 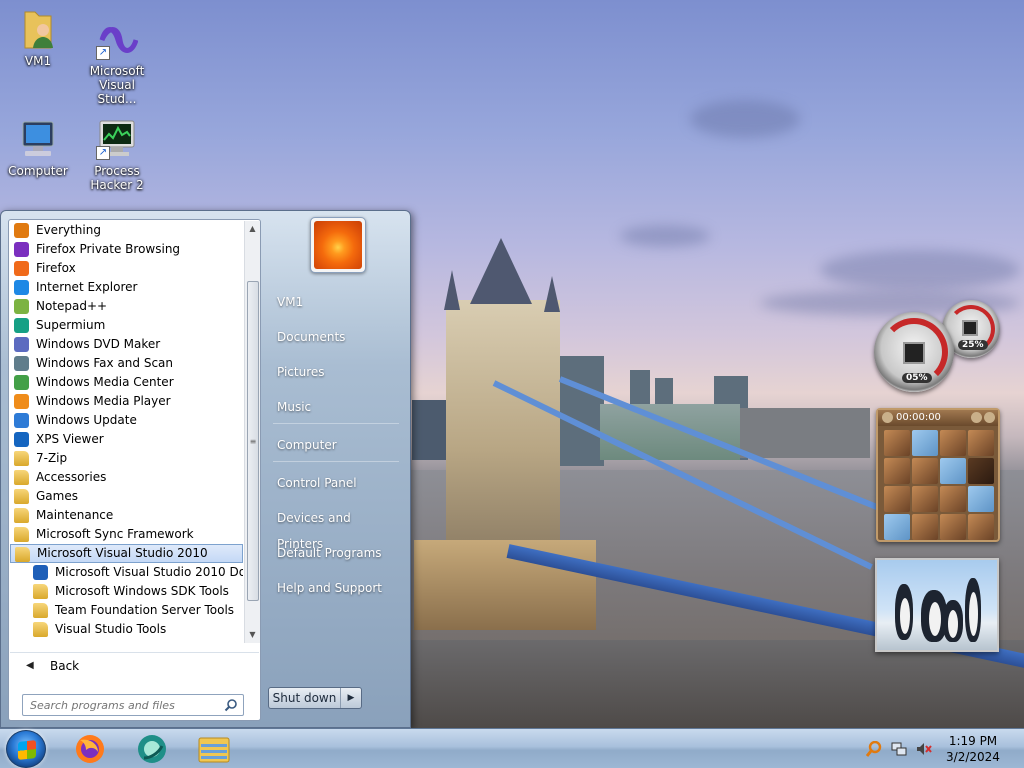 What do you see at coordinates (126, 439) in the screenshot?
I see `program-item: XPS Viewer` at bounding box center [126, 439].